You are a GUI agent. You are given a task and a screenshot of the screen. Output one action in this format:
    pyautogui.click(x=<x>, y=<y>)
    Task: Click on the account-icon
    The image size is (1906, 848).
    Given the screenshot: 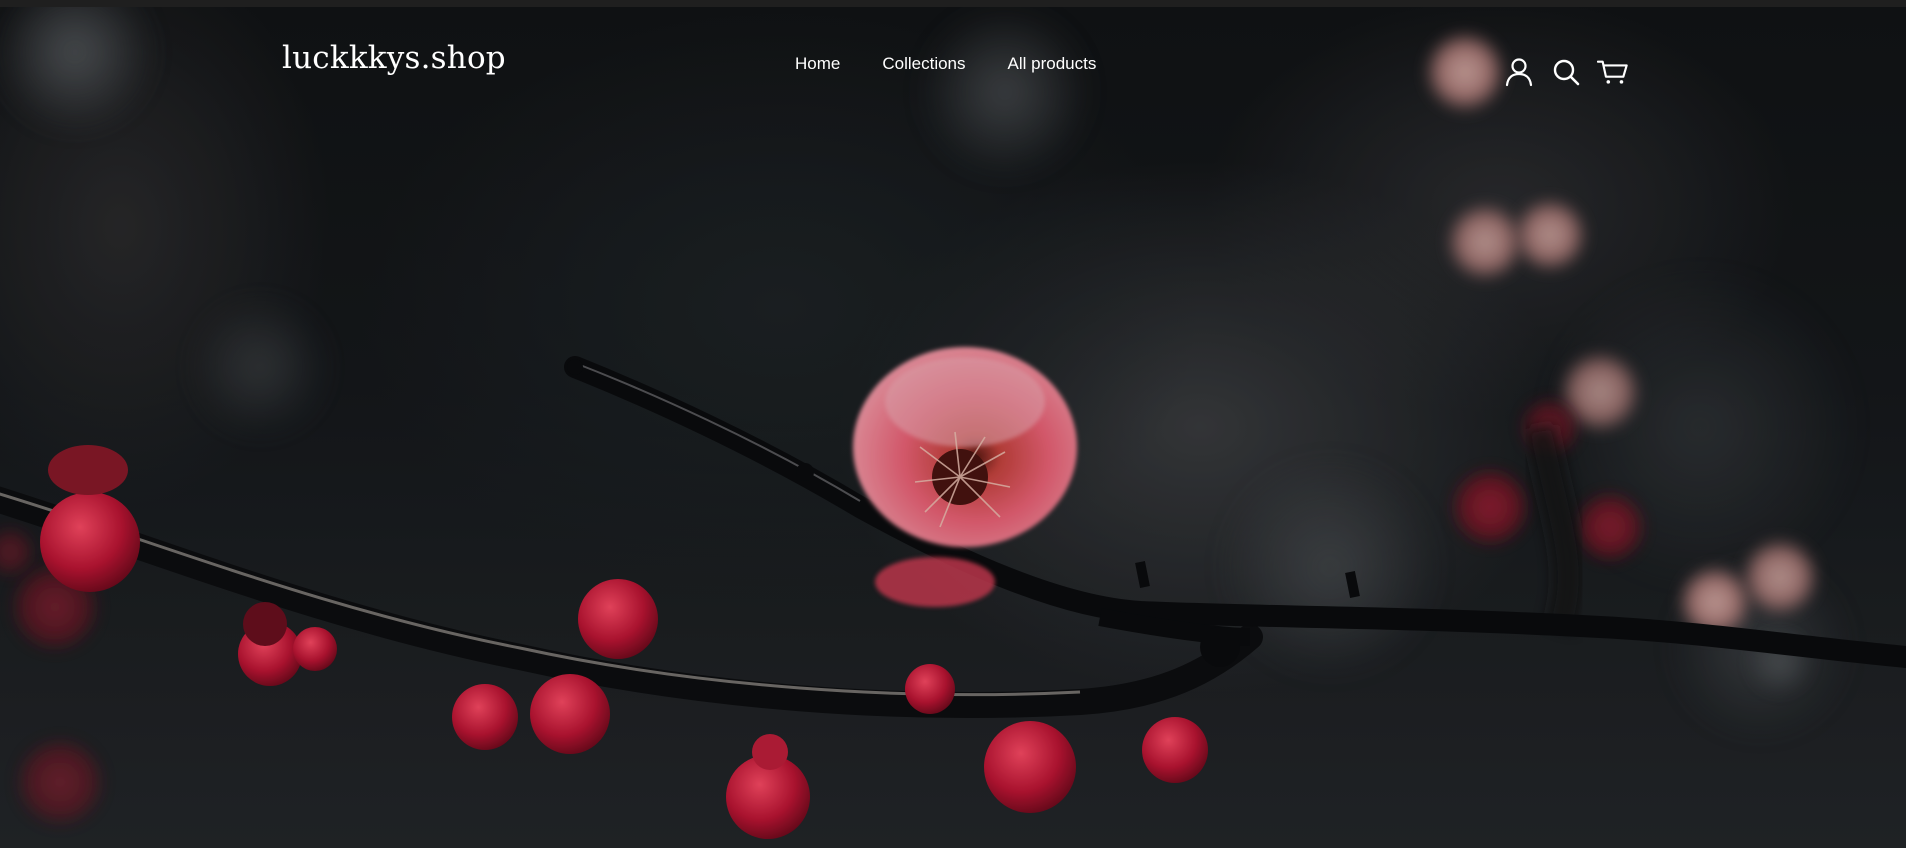 What is the action you would take?
    pyautogui.click(x=1519, y=72)
    